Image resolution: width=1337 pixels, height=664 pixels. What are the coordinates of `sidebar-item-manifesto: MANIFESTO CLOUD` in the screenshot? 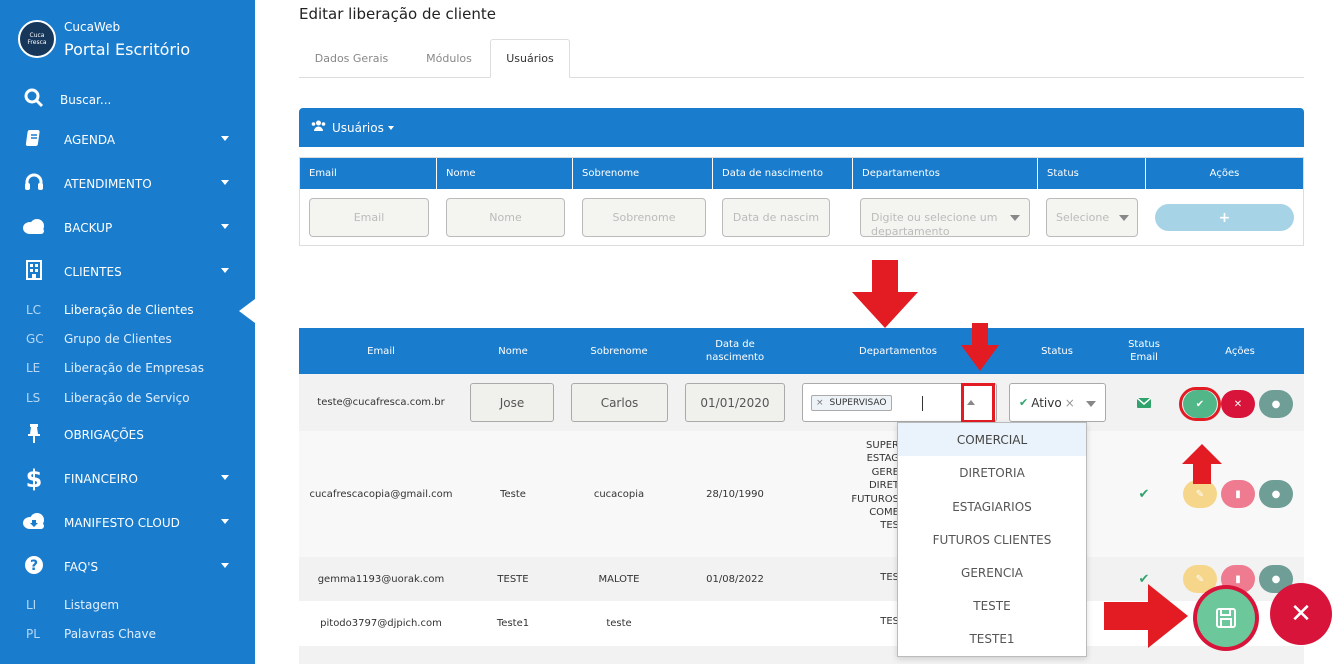 It's located at (127, 523).